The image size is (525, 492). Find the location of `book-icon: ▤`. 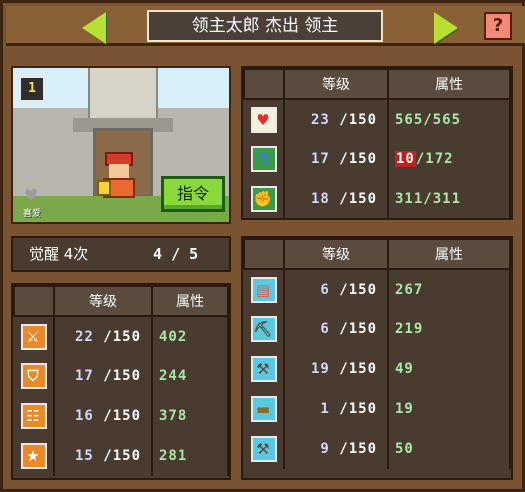

book-icon: ▤ is located at coordinates (263, 289).